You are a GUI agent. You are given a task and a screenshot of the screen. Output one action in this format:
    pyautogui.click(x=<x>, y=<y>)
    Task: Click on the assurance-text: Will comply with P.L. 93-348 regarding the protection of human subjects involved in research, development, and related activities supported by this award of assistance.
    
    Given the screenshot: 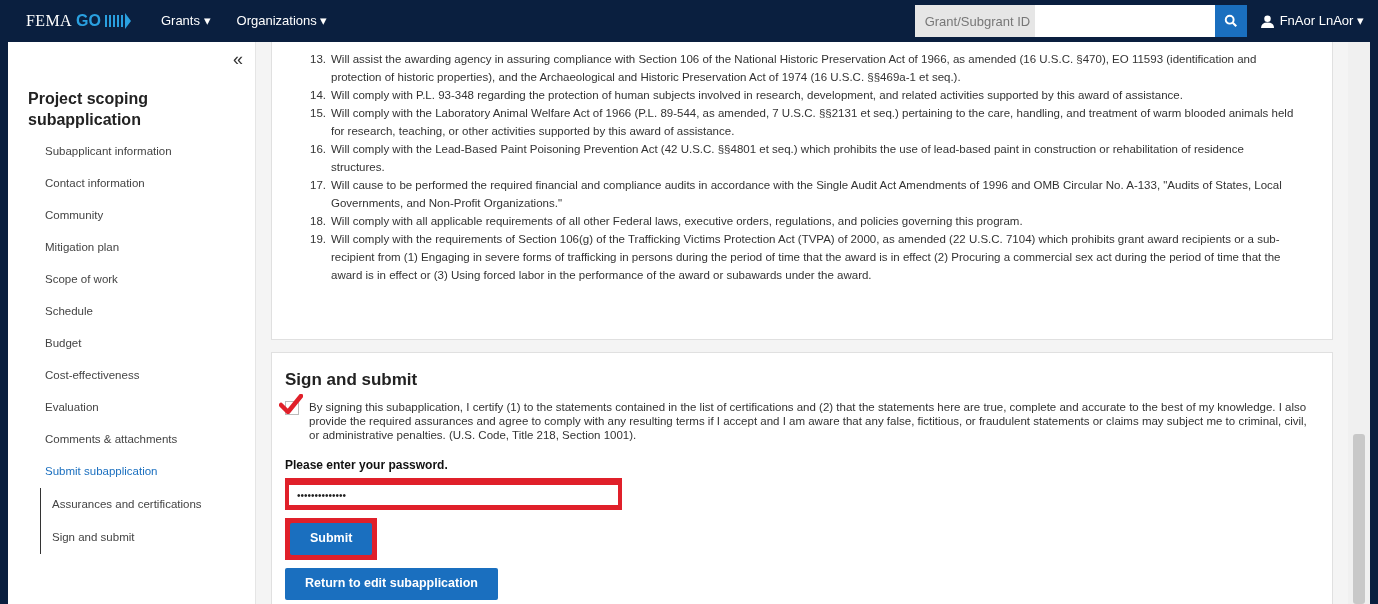 What is the action you would take?
    pyautogui.click(x=757, y=95)
    